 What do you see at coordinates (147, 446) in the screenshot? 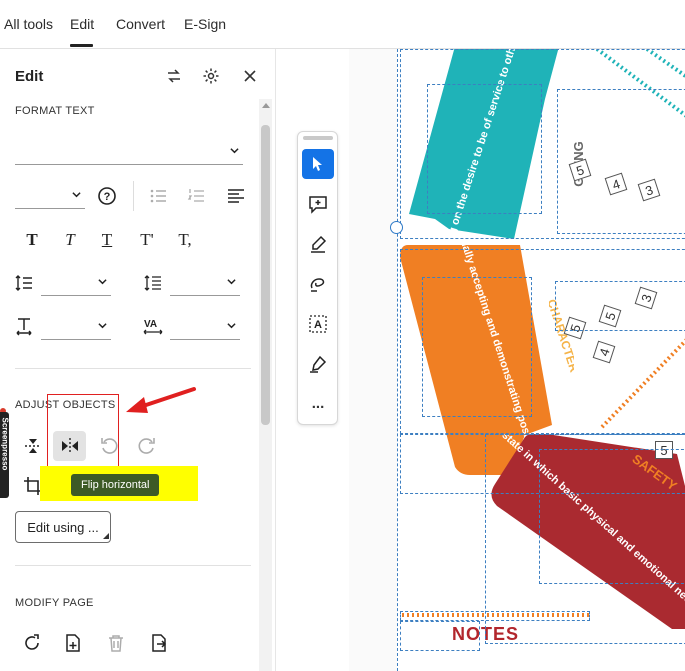
I see `rotate-right-icon` at bounding box center [147, 446].